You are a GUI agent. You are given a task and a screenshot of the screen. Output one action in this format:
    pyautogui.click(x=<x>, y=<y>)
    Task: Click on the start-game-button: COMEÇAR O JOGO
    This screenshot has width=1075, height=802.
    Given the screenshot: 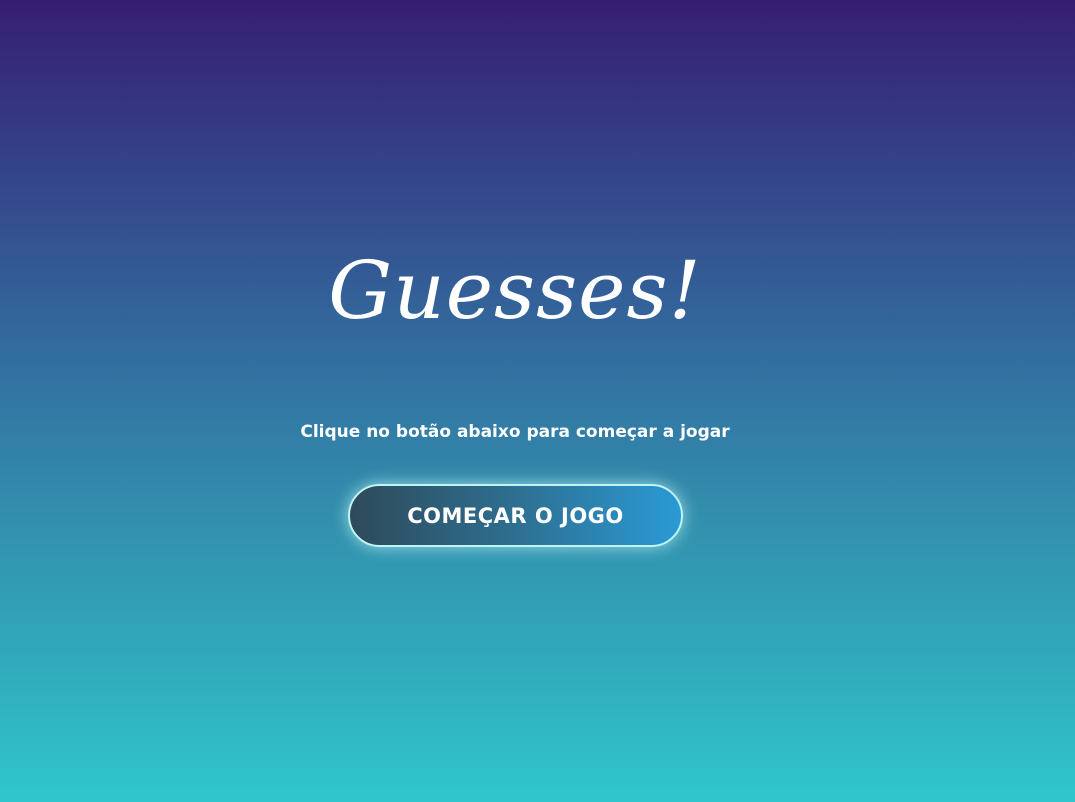 What is the action you would take?
    pyautogui.click(x=515, y=515)
    